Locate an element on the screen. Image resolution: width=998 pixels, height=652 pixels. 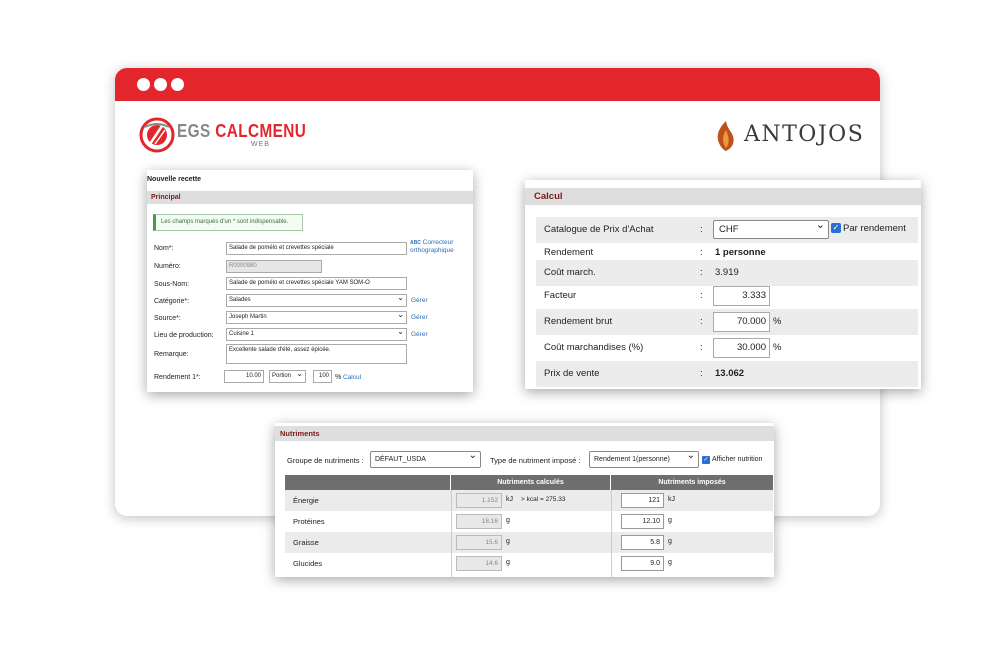
section-header-nutriments: Nutriments is located at coordinates (524, 433).